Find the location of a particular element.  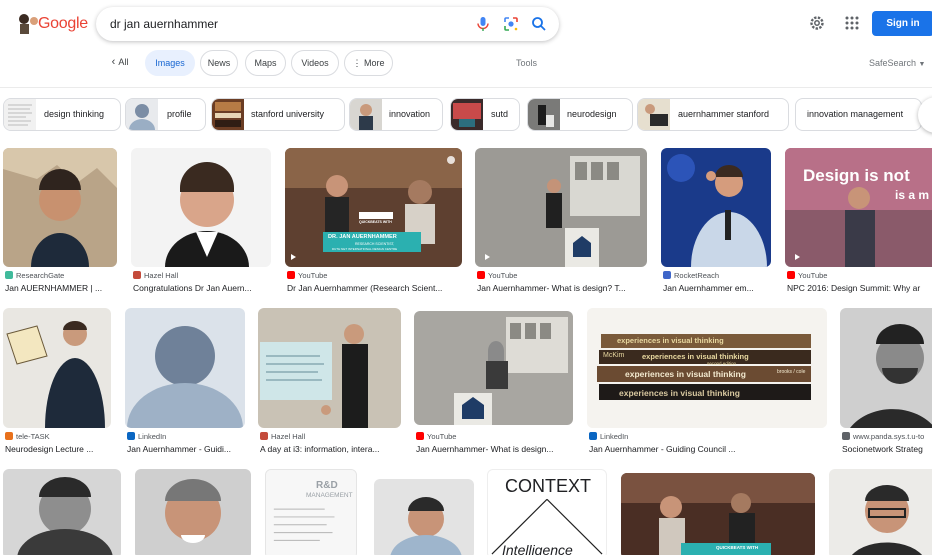

result-source-name: ResearchGate is located at coordinates (40, 275).